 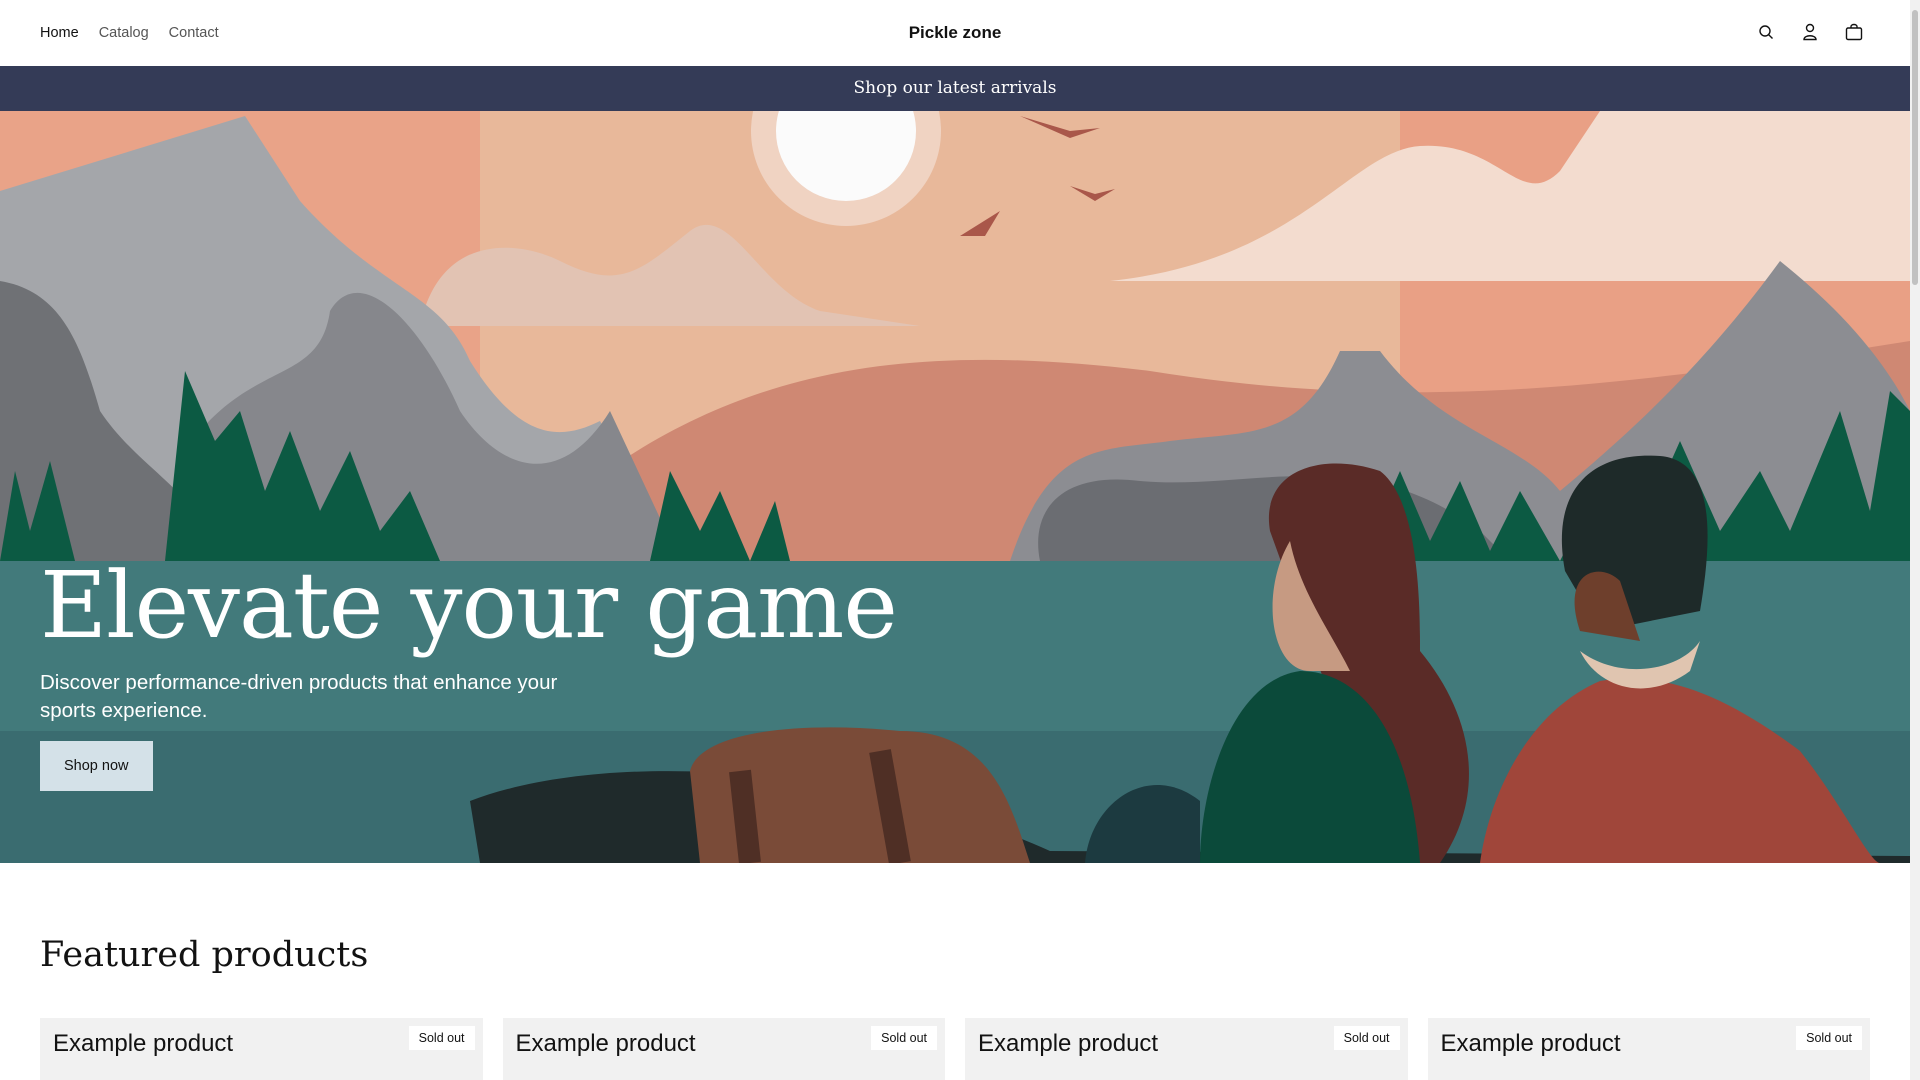 What do you see at coordinates (204, 955) in the screenshot?
I see `featured-heading: Featured products` at bounding box center [204, 955].